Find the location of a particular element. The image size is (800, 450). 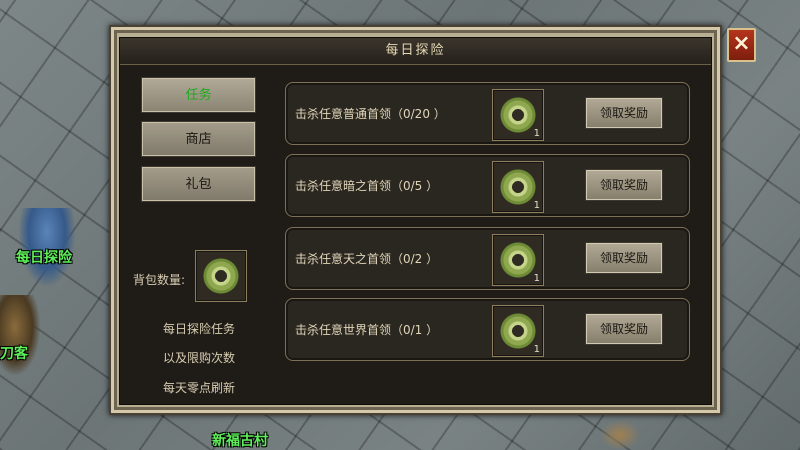

task-text: 击杀任意暗之首领（0/5 ） is located at coordinates (367, 186).